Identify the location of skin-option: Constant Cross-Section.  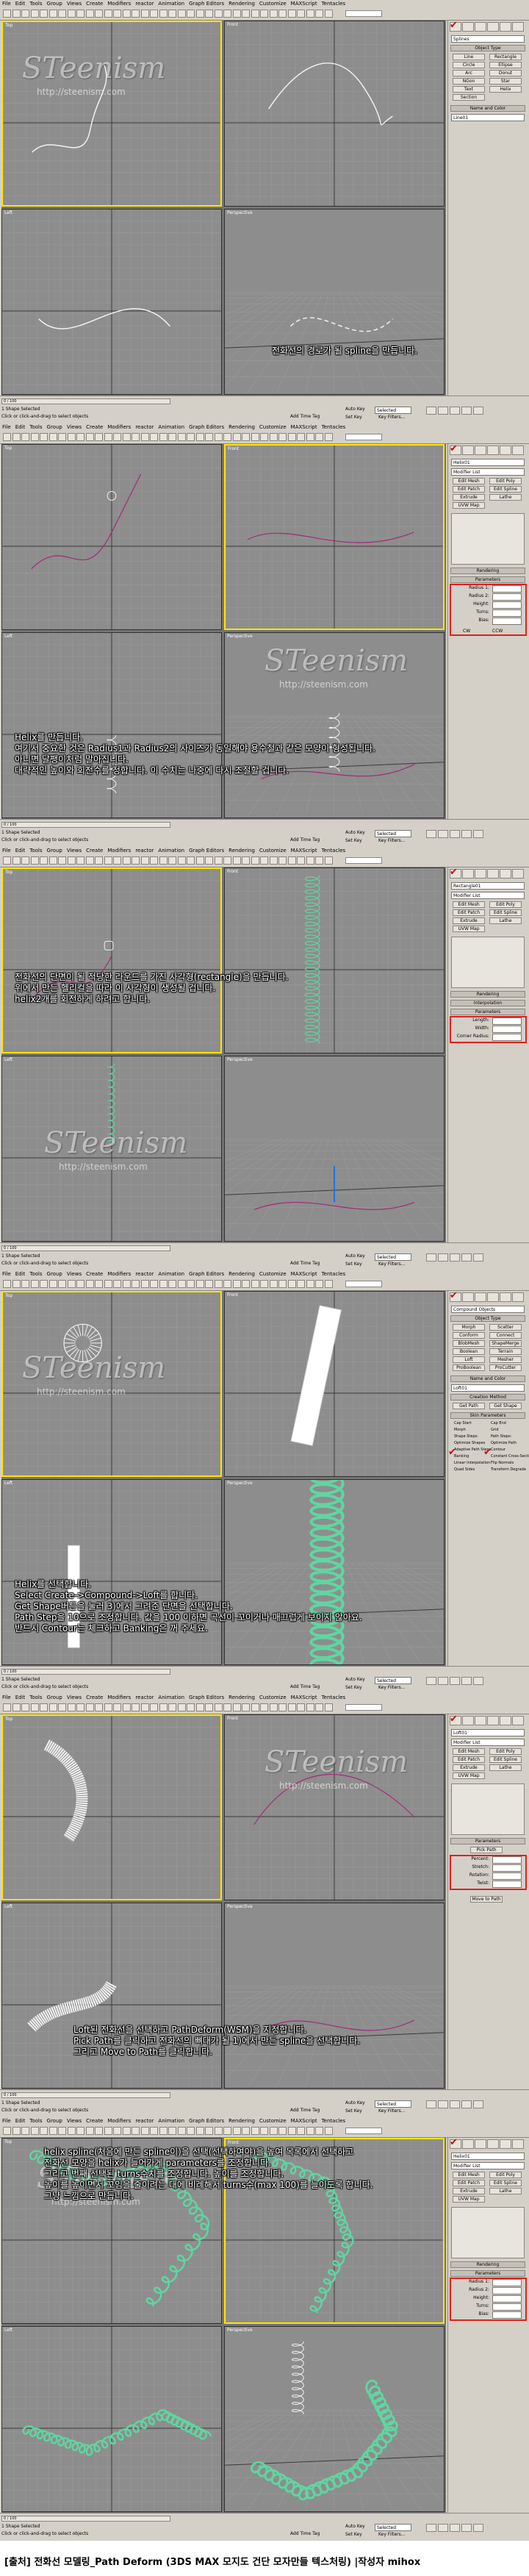
(510, 1456).